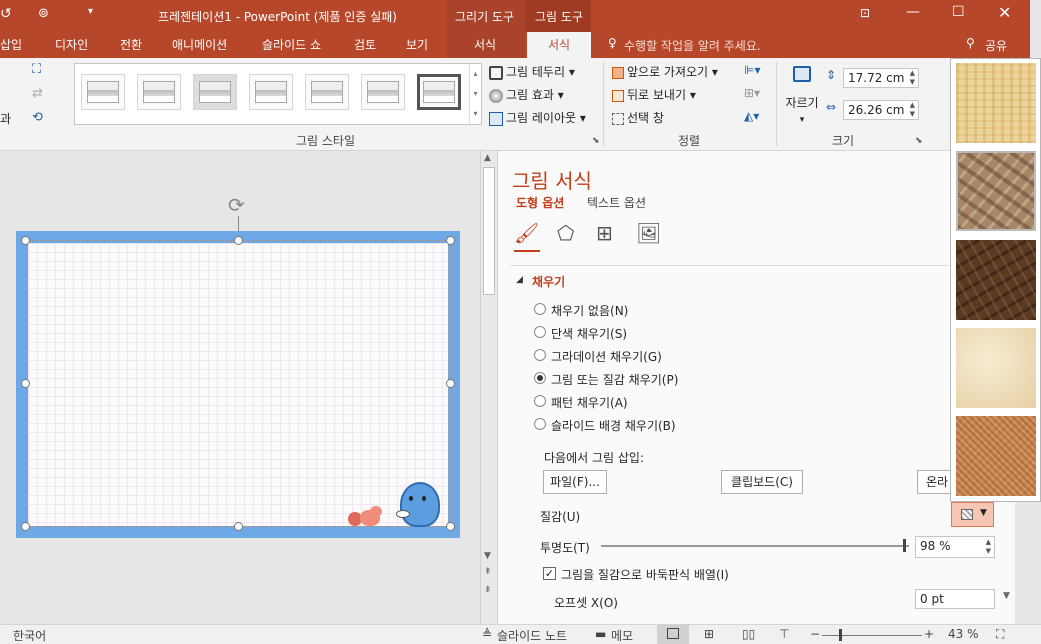 The height and width of the screenshot is (644, 1041). What do you see at coordinates (638, 117) in the screenshot?
I see `selection-pane-button: 선택 창` at bounding box center [638, 117].